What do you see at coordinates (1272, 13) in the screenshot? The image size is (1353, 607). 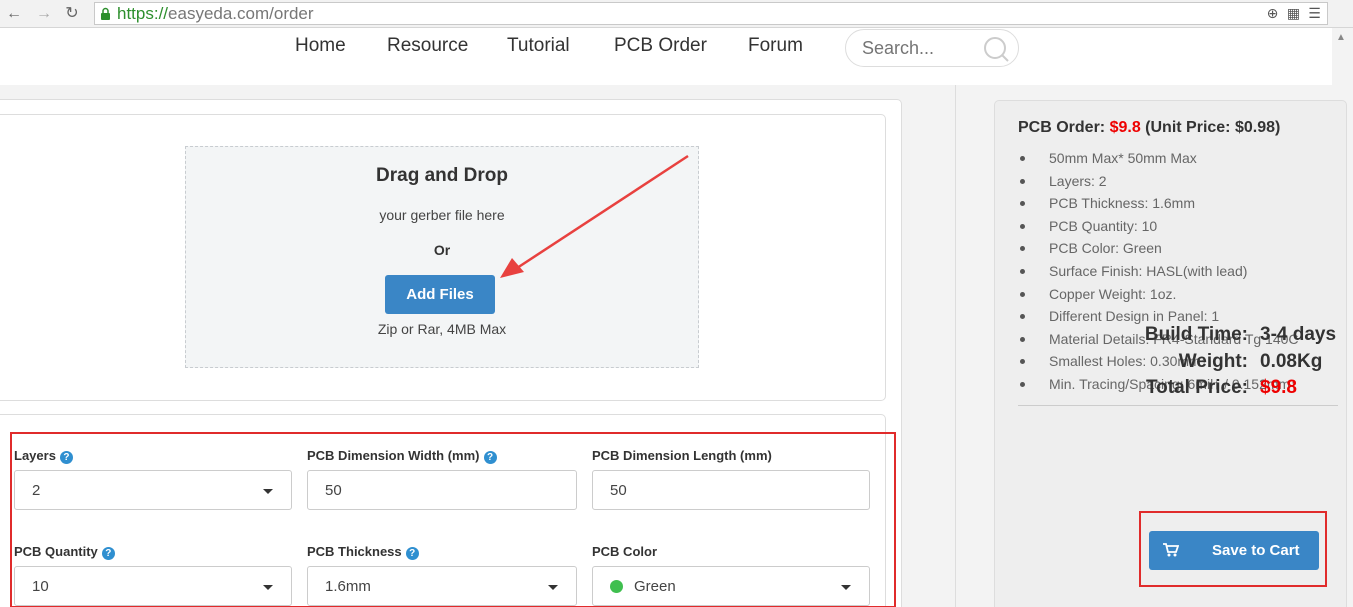 I see `zoom-icon: ⊕` at bounding box center [1272, 13].